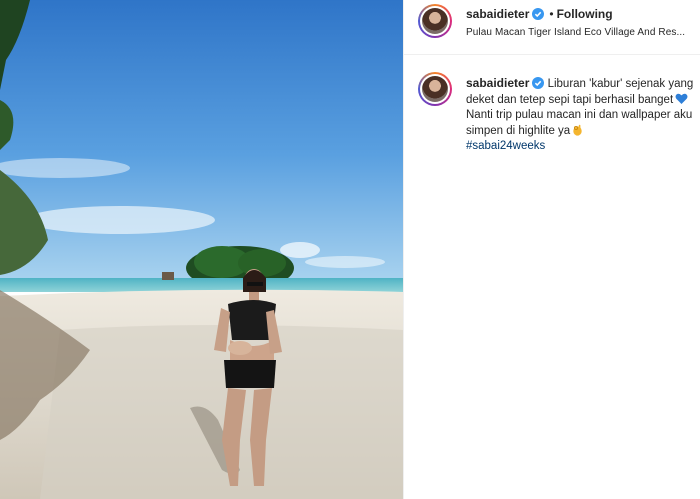 The width and height of the screenshot is (700, 499). What do you see at coordinates (585, 14) in the screenshot?
I see `following-button: Following` at bounding box center [585, 14].